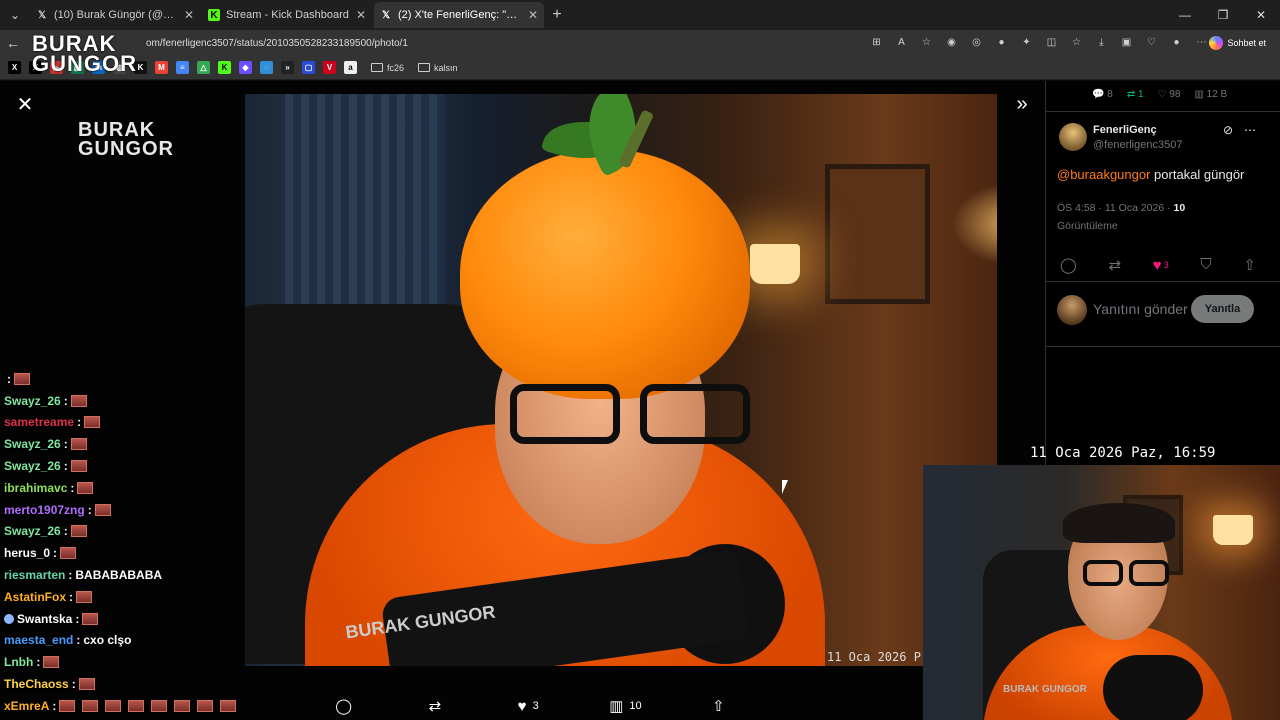  Describe the element at coordinates (1115, 265) in the screenshot. I see `retweet-icon: ⇄` at that location.